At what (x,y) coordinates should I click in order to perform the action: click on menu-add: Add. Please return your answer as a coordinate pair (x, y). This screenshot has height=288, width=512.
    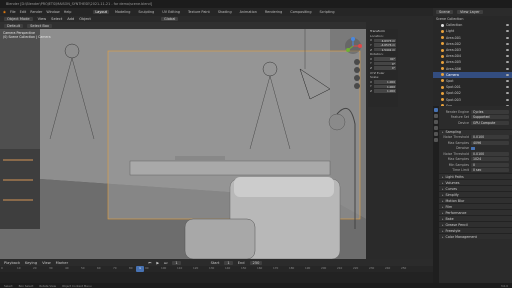
    Looking at the image, I should click on (70, 19).